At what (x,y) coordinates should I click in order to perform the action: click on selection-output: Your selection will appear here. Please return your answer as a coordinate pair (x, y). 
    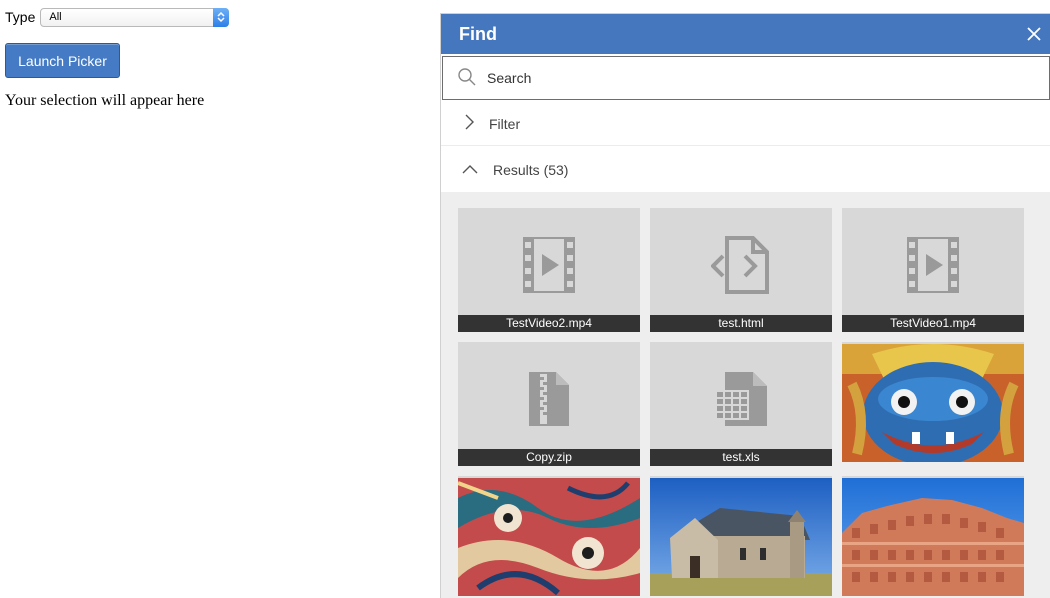
    Looking at the image, I should click on (105, 100).